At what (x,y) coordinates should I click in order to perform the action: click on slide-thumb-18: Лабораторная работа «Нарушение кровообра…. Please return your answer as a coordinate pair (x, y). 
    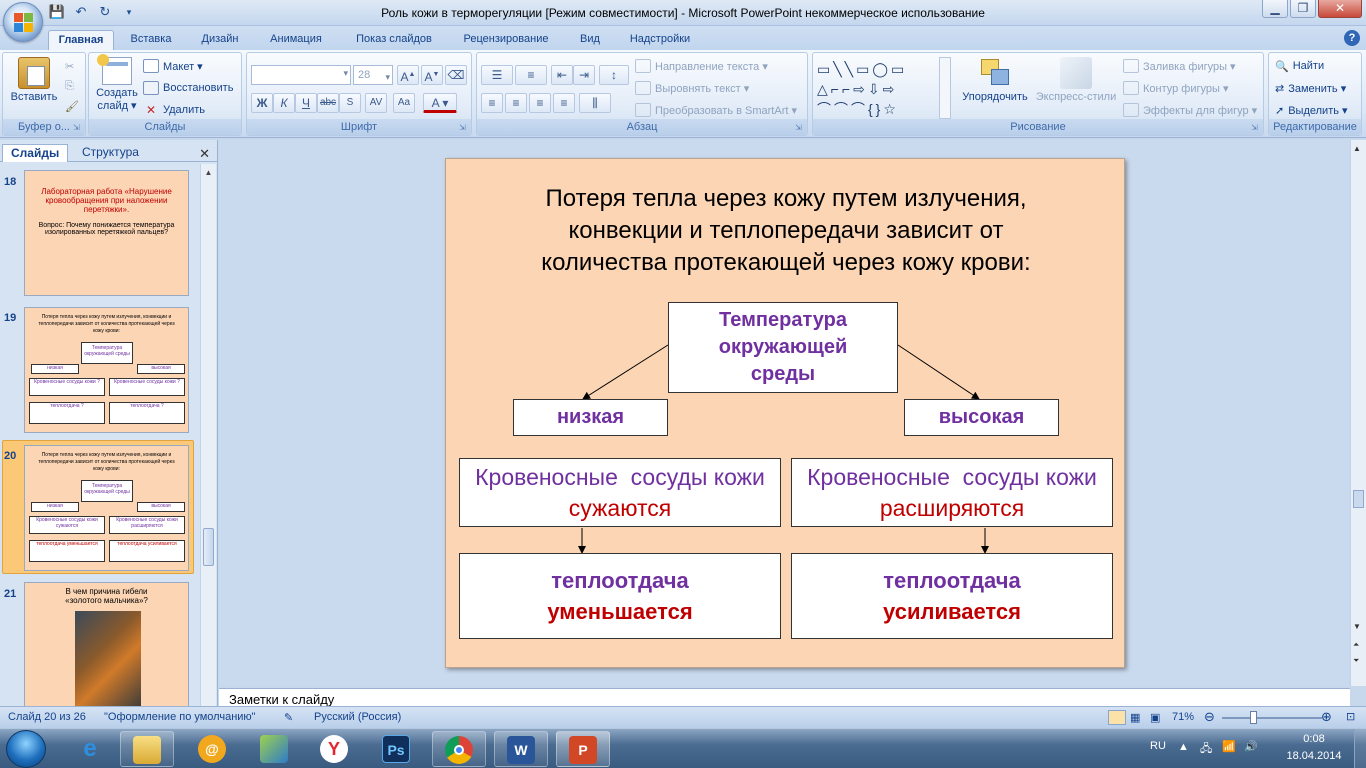
    Looking at the image, I should click on (106, 233).